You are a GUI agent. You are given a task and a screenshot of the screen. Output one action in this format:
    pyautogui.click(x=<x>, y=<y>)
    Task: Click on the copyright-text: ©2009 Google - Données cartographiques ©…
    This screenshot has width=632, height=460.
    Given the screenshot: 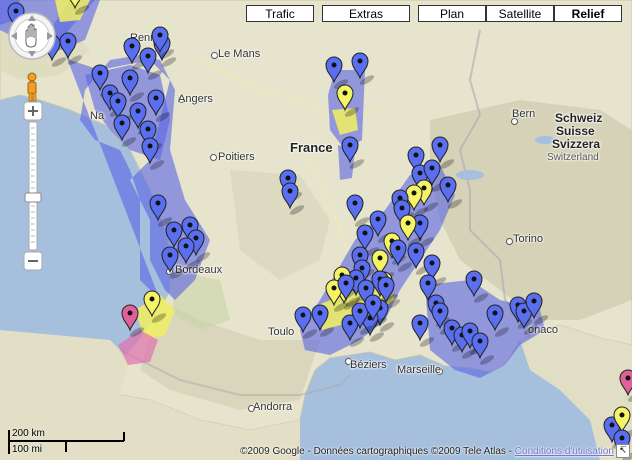 What is the action you would take?
    pyautogui.click(x=377, y=451)
    